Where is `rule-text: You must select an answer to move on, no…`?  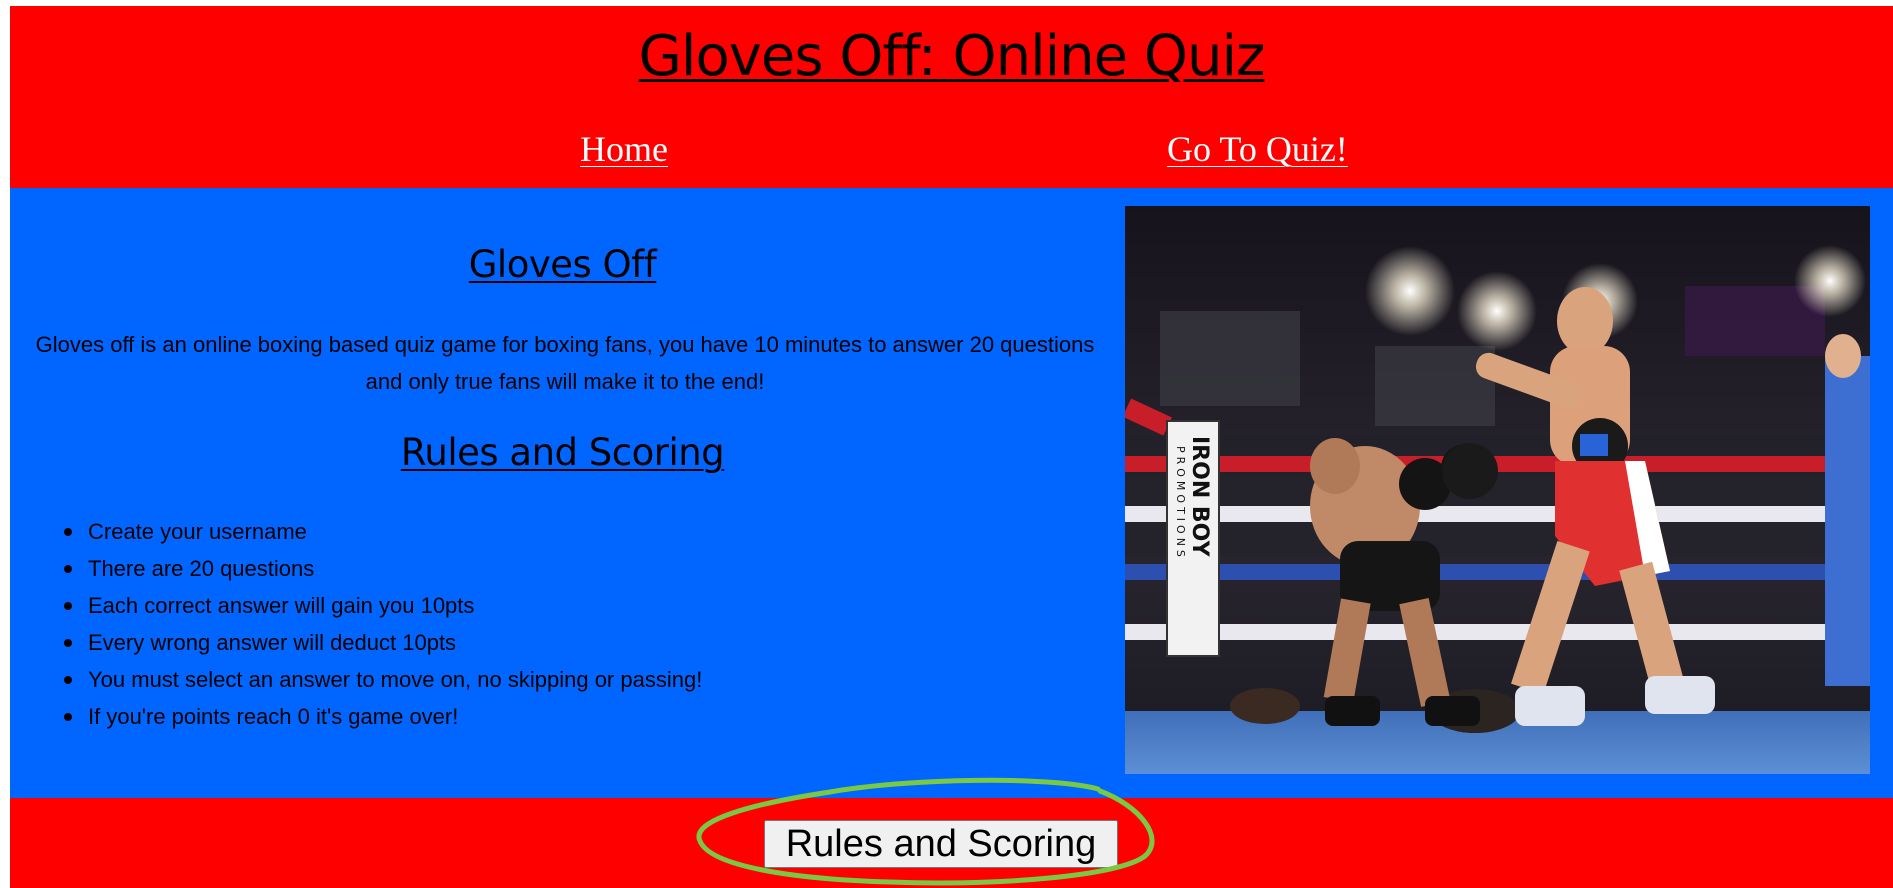
rule-text: You must select an answer to move on, no… is located at coordinates (395, 679).